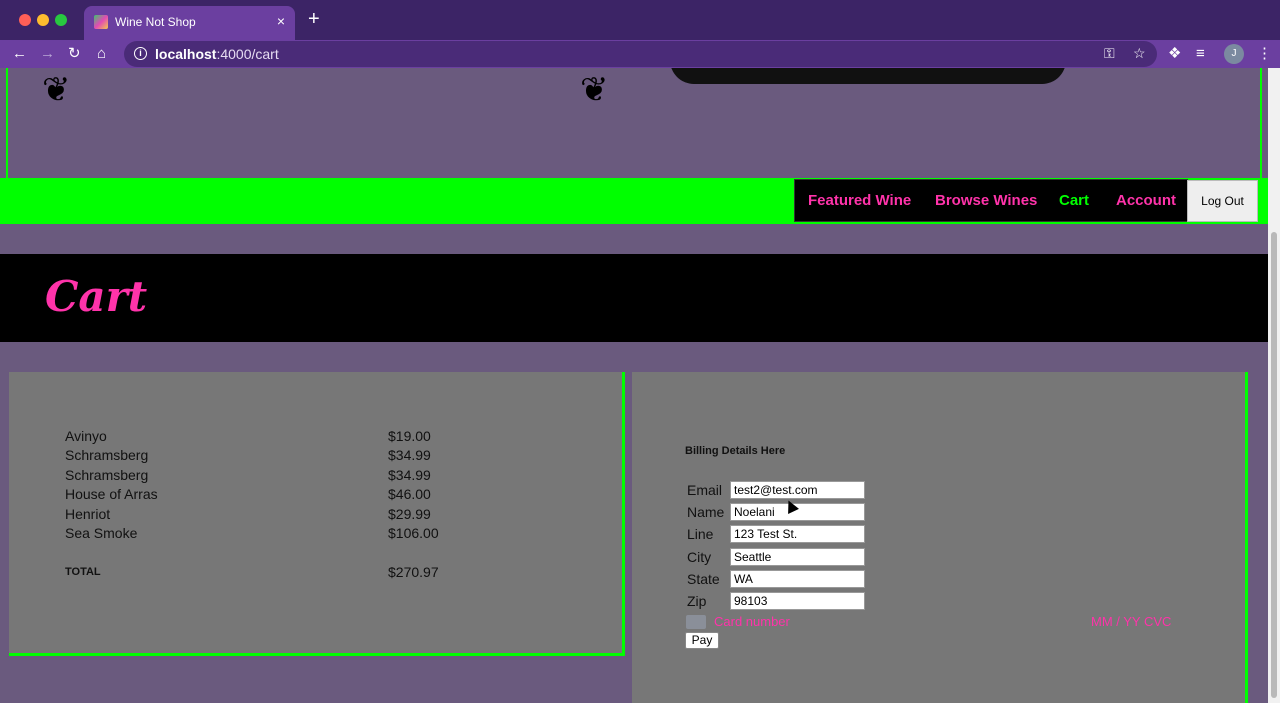 This screenshot has width=1280, height=703. I want to click on menu-kebab-icon: ⋮, so click(1264, 54).